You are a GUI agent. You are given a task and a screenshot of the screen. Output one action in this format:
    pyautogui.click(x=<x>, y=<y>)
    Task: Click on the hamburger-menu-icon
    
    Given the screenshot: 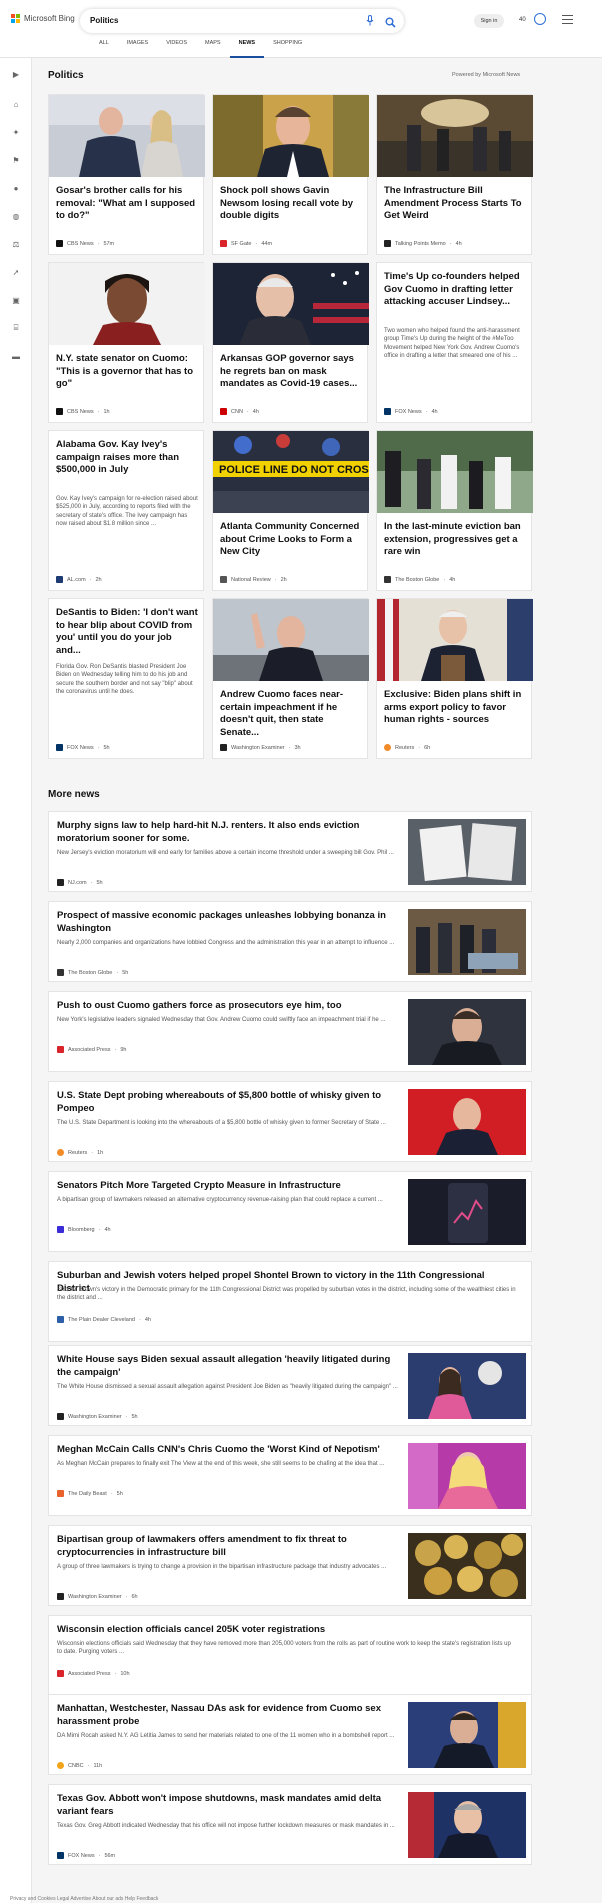 What is the action you would take?
    pyautogui.click(x=567, y=19)
    